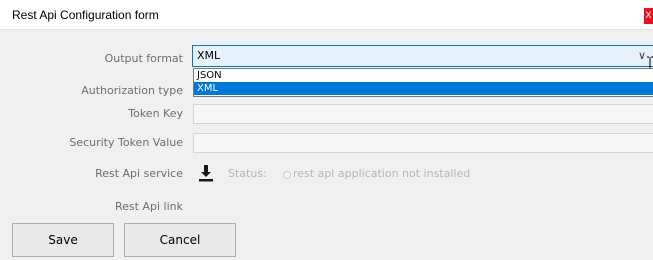 The height and width of the screenshot is (260, 653). What do you see at coordinates (648, 16) in the screenshot?
I see `close-button: X` at bounding box center [648, 16].